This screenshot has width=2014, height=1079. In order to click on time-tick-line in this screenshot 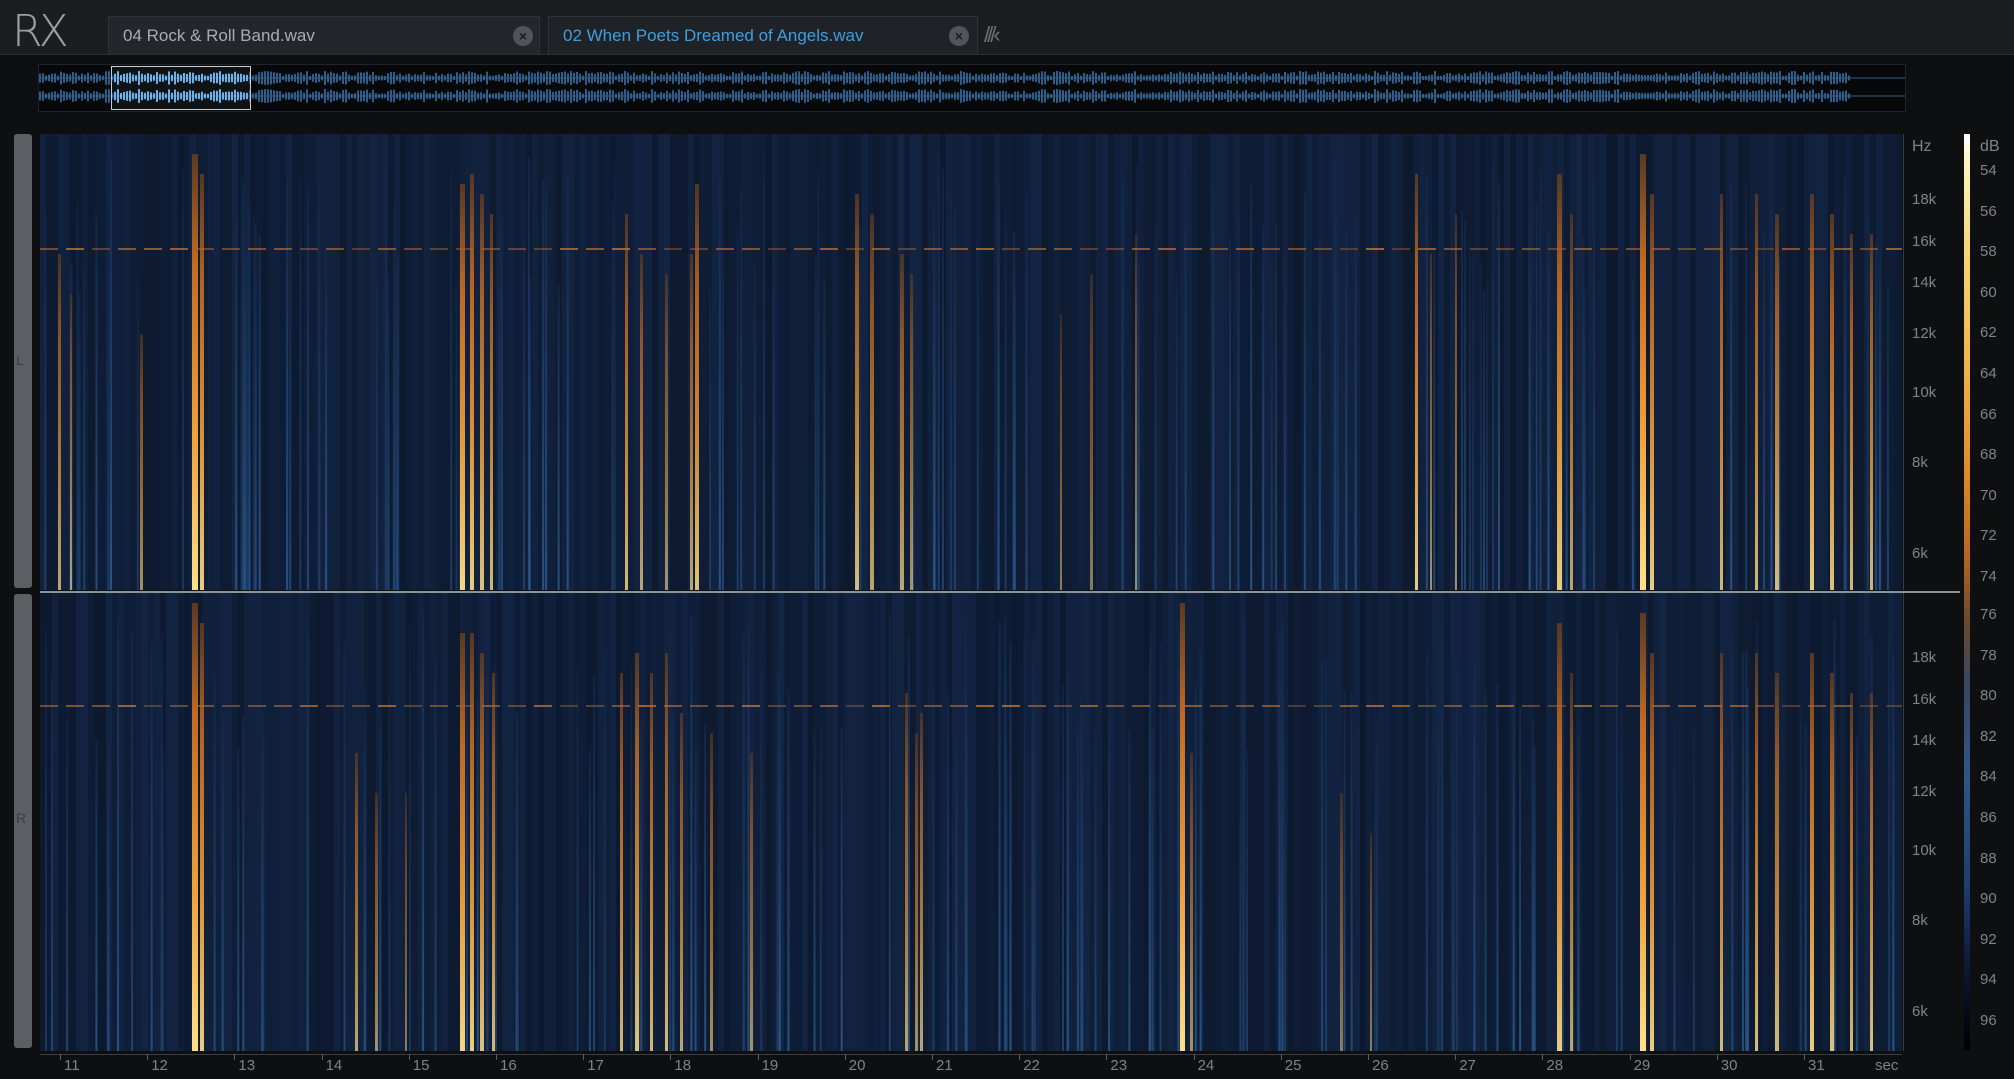, I will do `click(1194, 1057)`.